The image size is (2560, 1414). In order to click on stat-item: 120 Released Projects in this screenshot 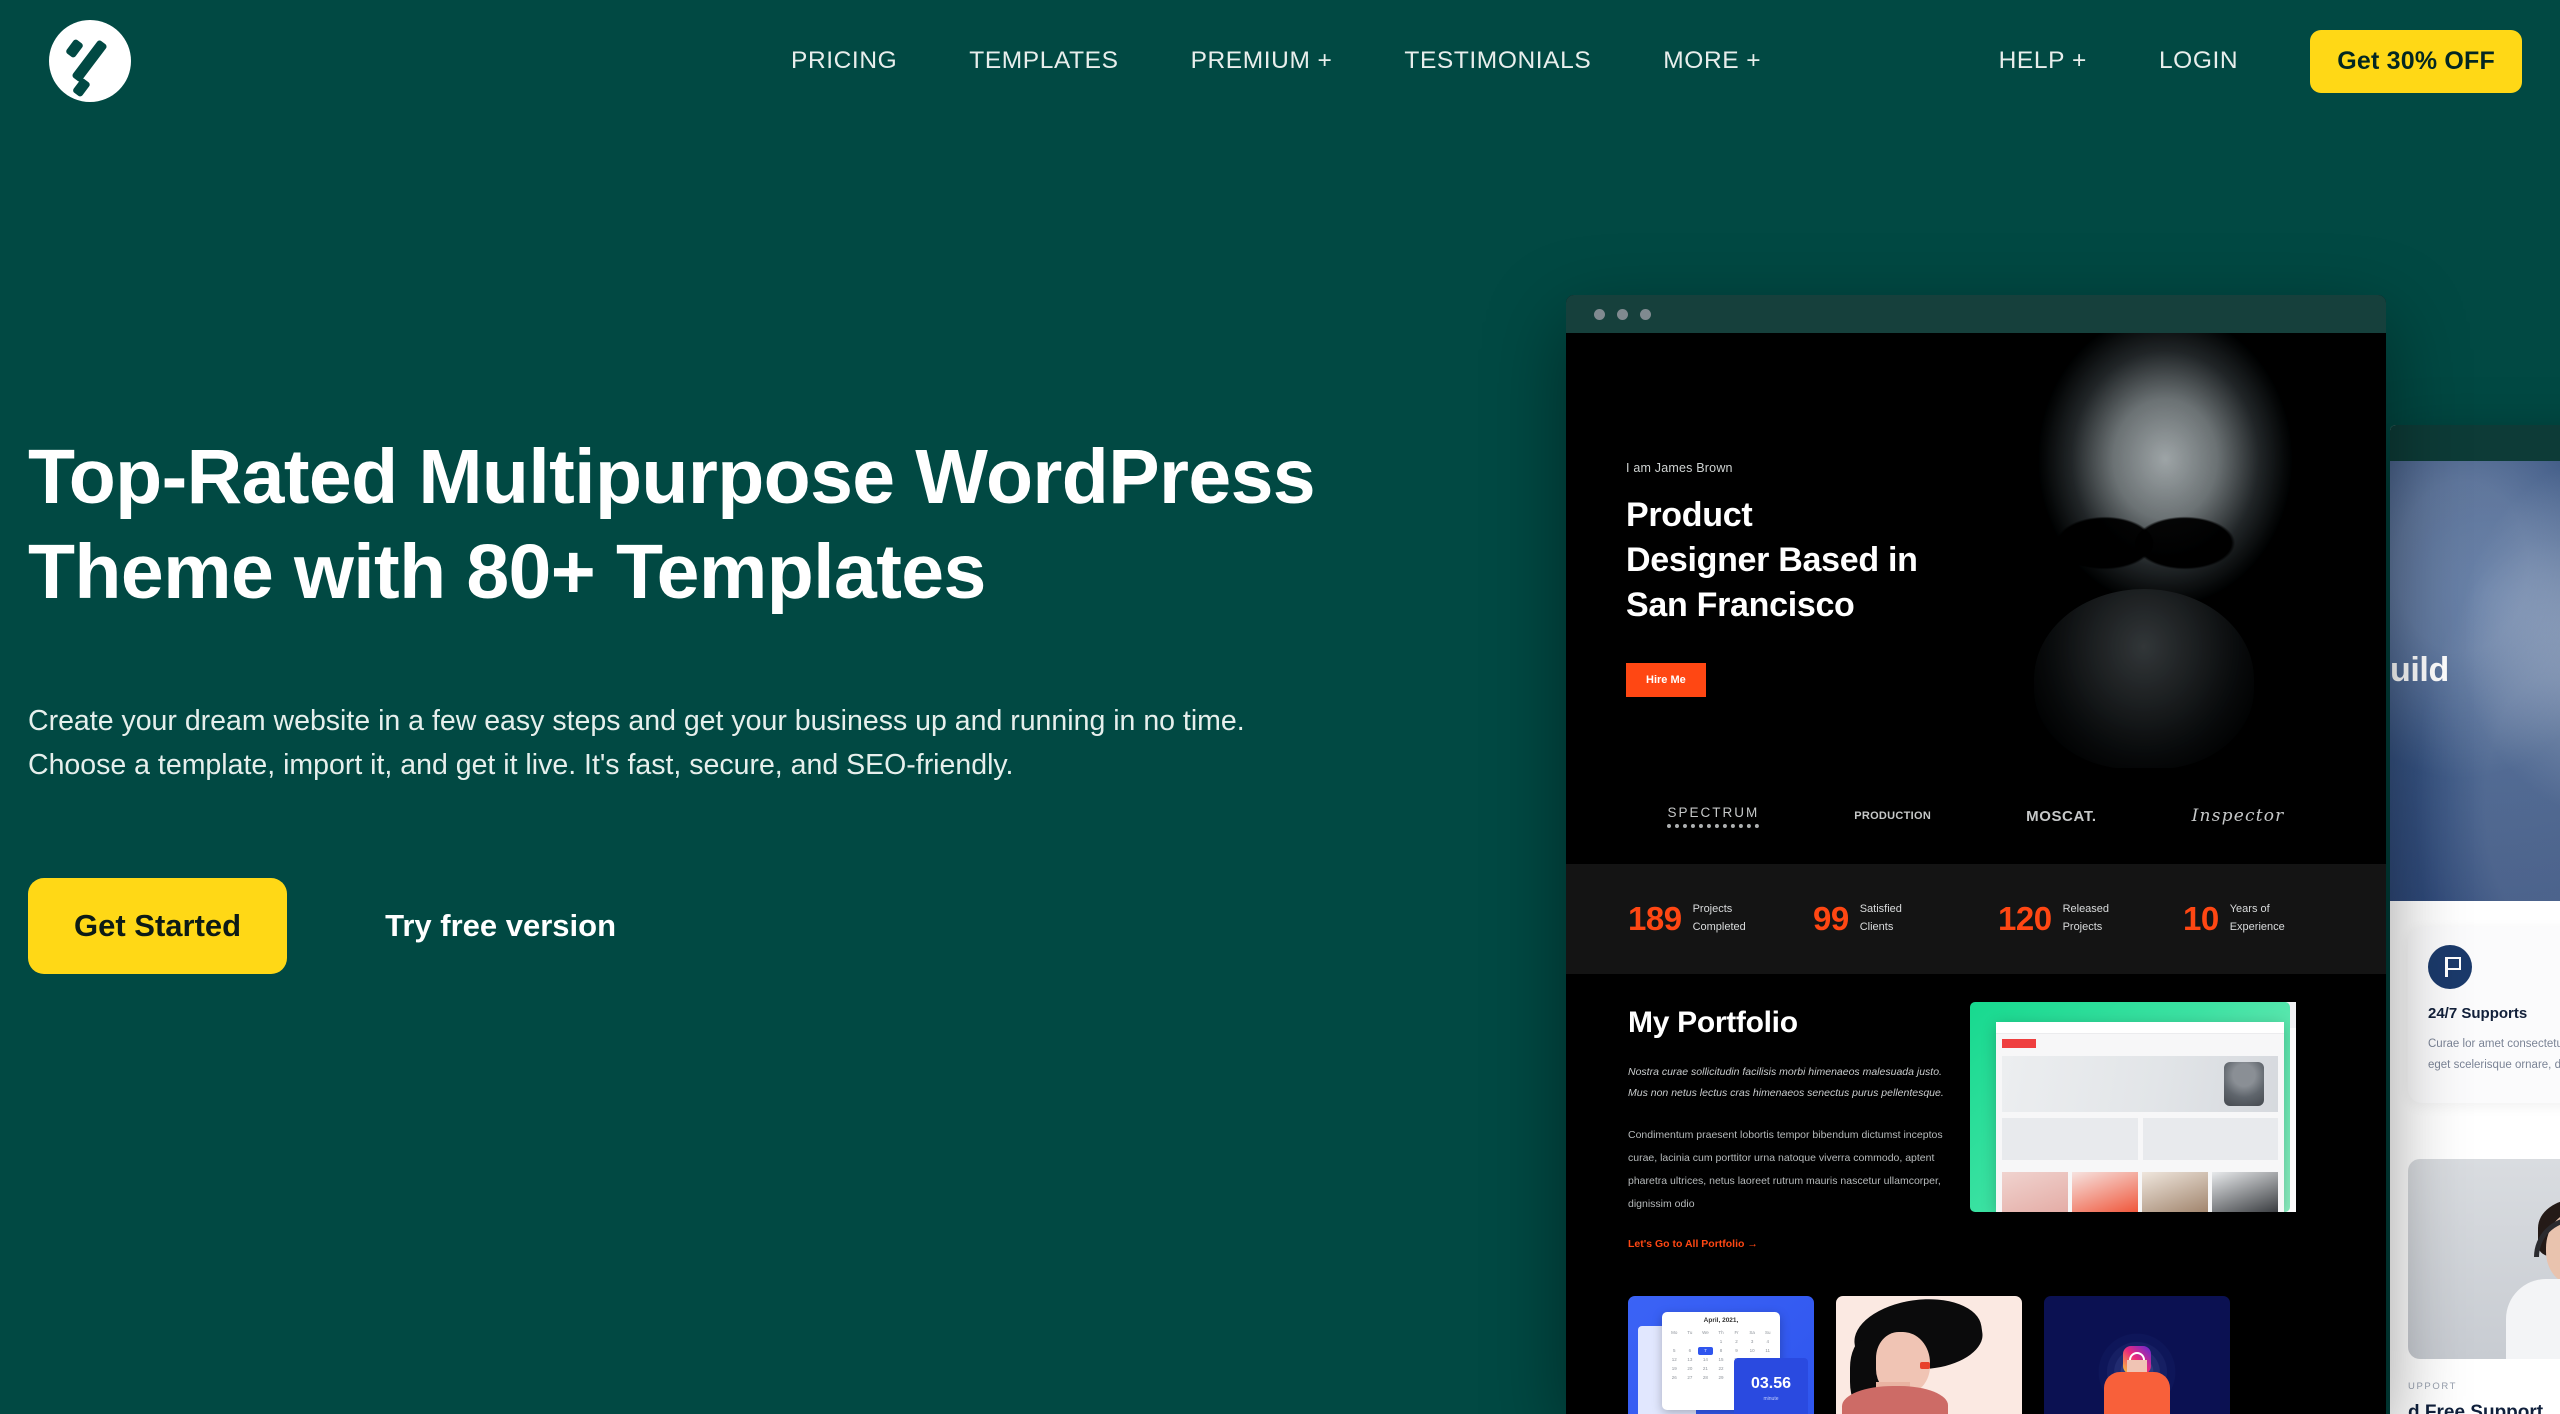, I will do `click(2068, 919)`.